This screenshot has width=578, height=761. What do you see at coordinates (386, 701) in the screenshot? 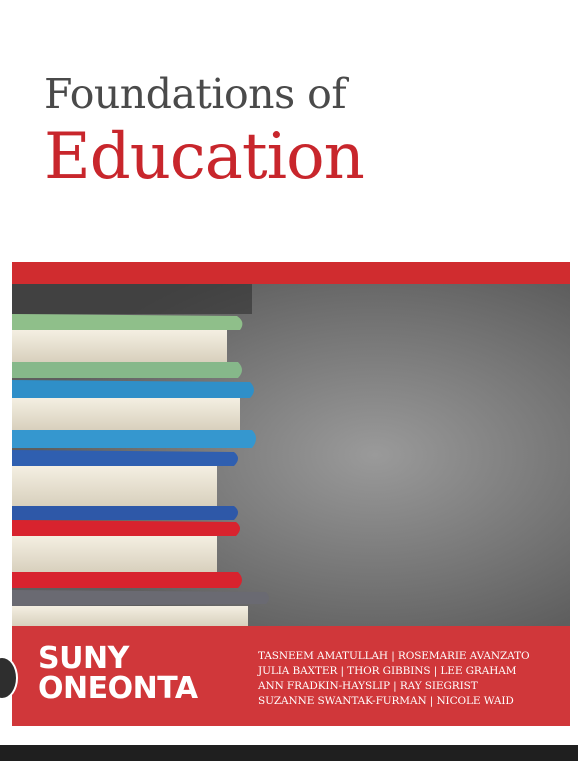
I see `author-line: SUZANNE SWANTAK-FURMAN | NICOLE WAID` at bounding box center [386, 701].